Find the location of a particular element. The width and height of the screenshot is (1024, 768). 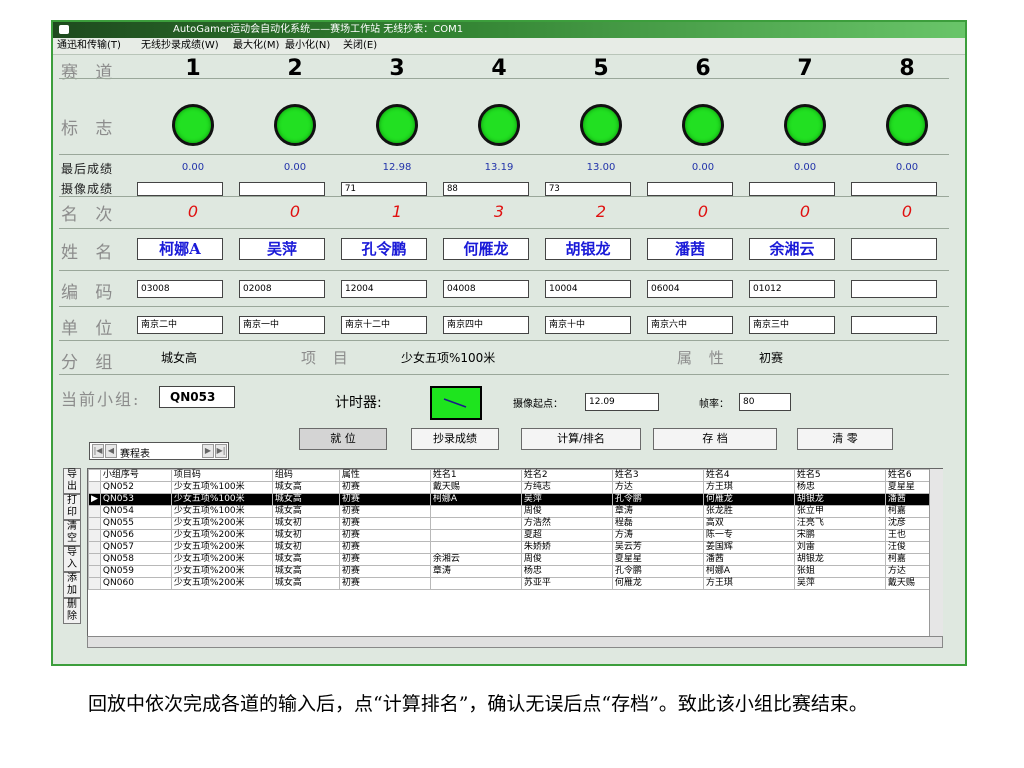

first-record-button: |◀ is located at coordinates (98, 451).